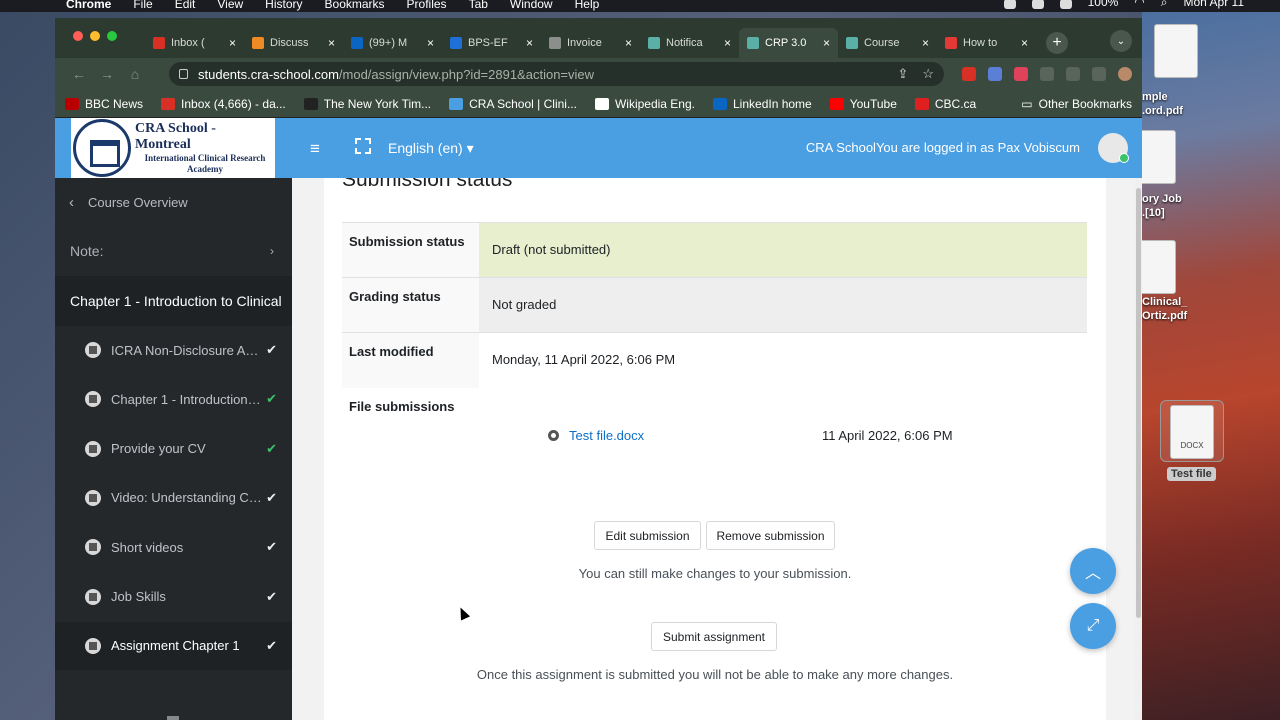 The height and width of the screenshot is (720, 1280). I want to click on zoom-window-button, so click(112, 36).